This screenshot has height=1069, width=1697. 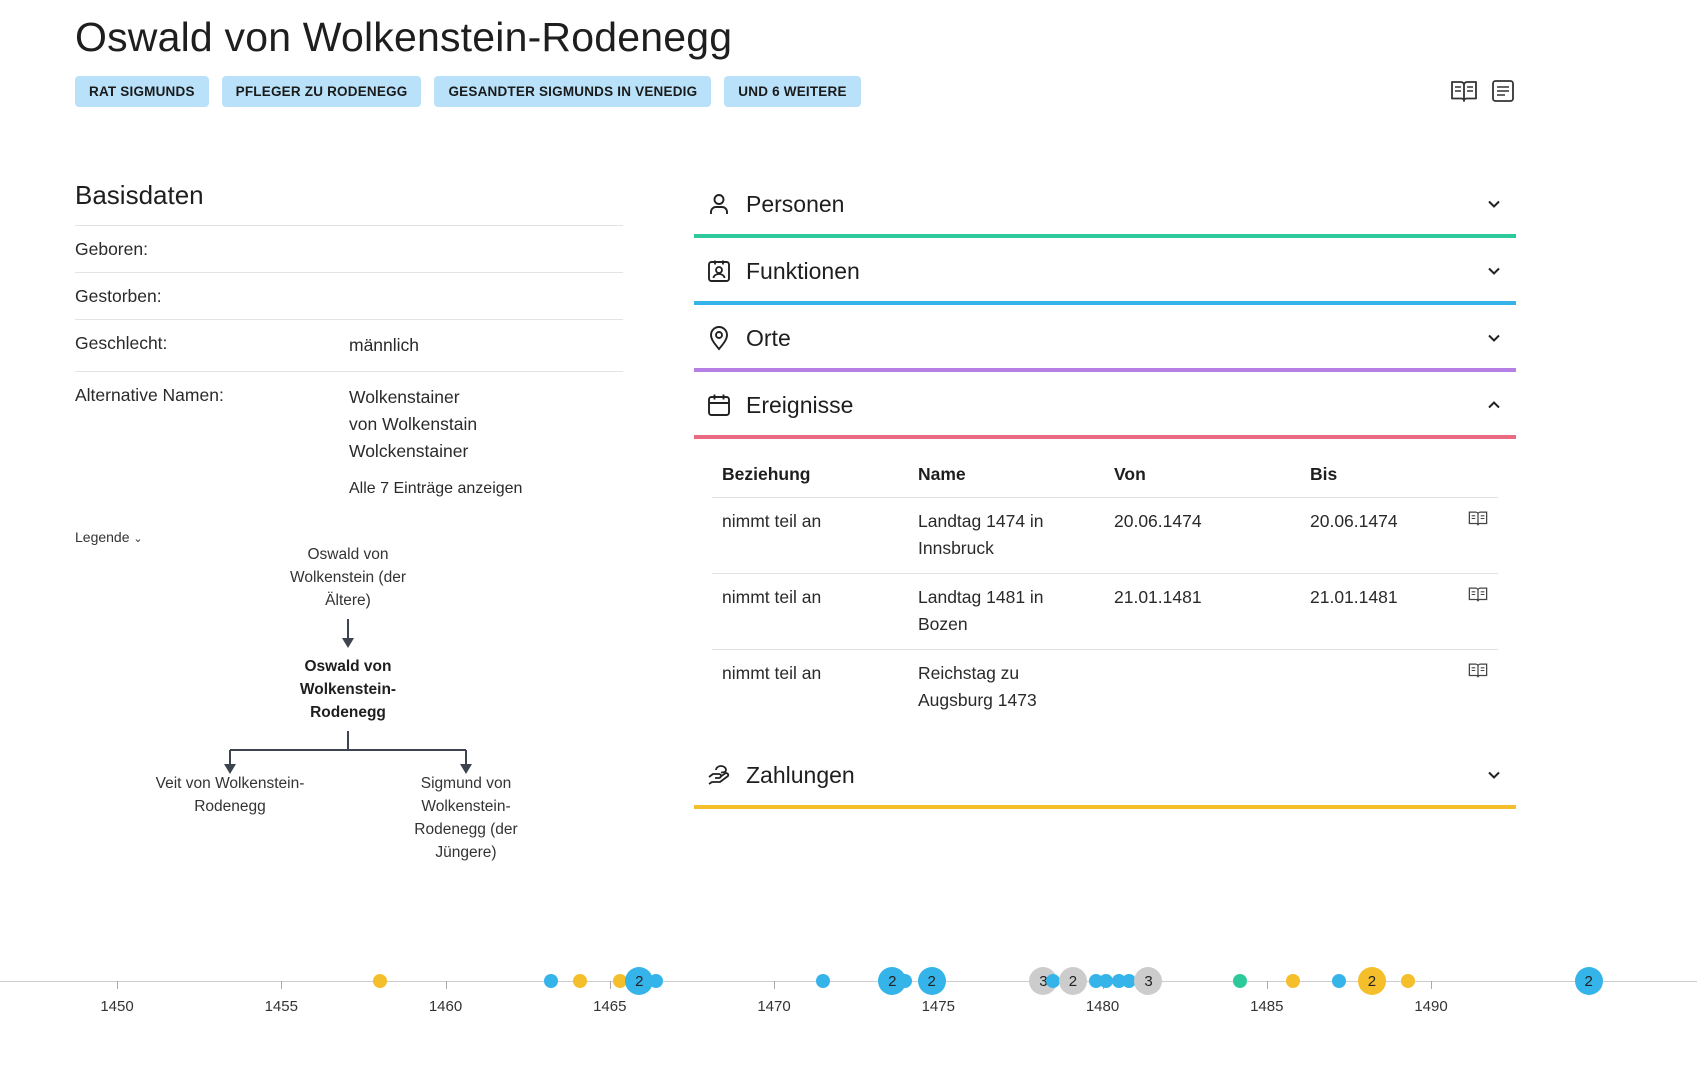 I want to click on payment-icon, so click(x=719, y=775).